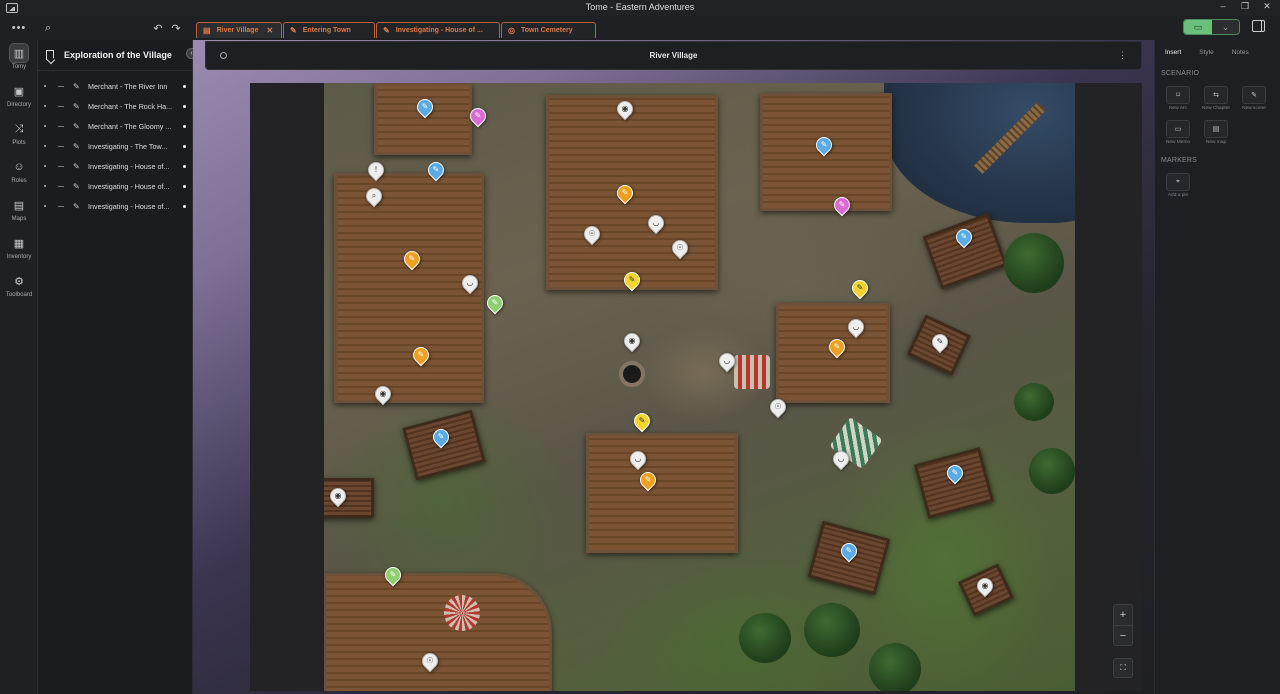 The width and height of the screenshot is (1280, 694). Describe the element at coordinates (1225, 27) in the screenshot. I see `chevron-down-icon: ⌄` at that location.